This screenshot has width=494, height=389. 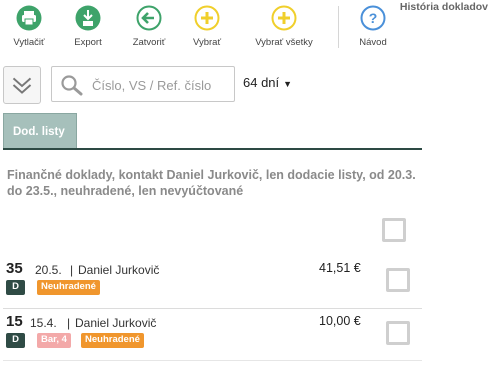 I want to click on arrow-left-icon, so click(x=149, y=18).